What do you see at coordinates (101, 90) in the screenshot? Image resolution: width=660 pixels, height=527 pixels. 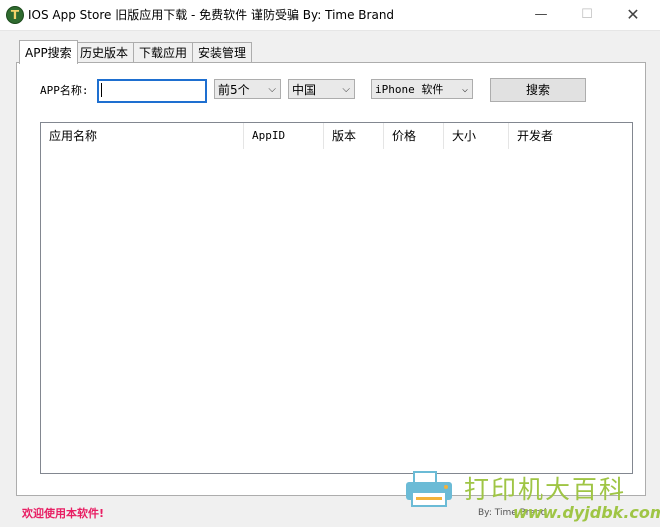 I see `text-cursor` at bounding box center [101, 90].